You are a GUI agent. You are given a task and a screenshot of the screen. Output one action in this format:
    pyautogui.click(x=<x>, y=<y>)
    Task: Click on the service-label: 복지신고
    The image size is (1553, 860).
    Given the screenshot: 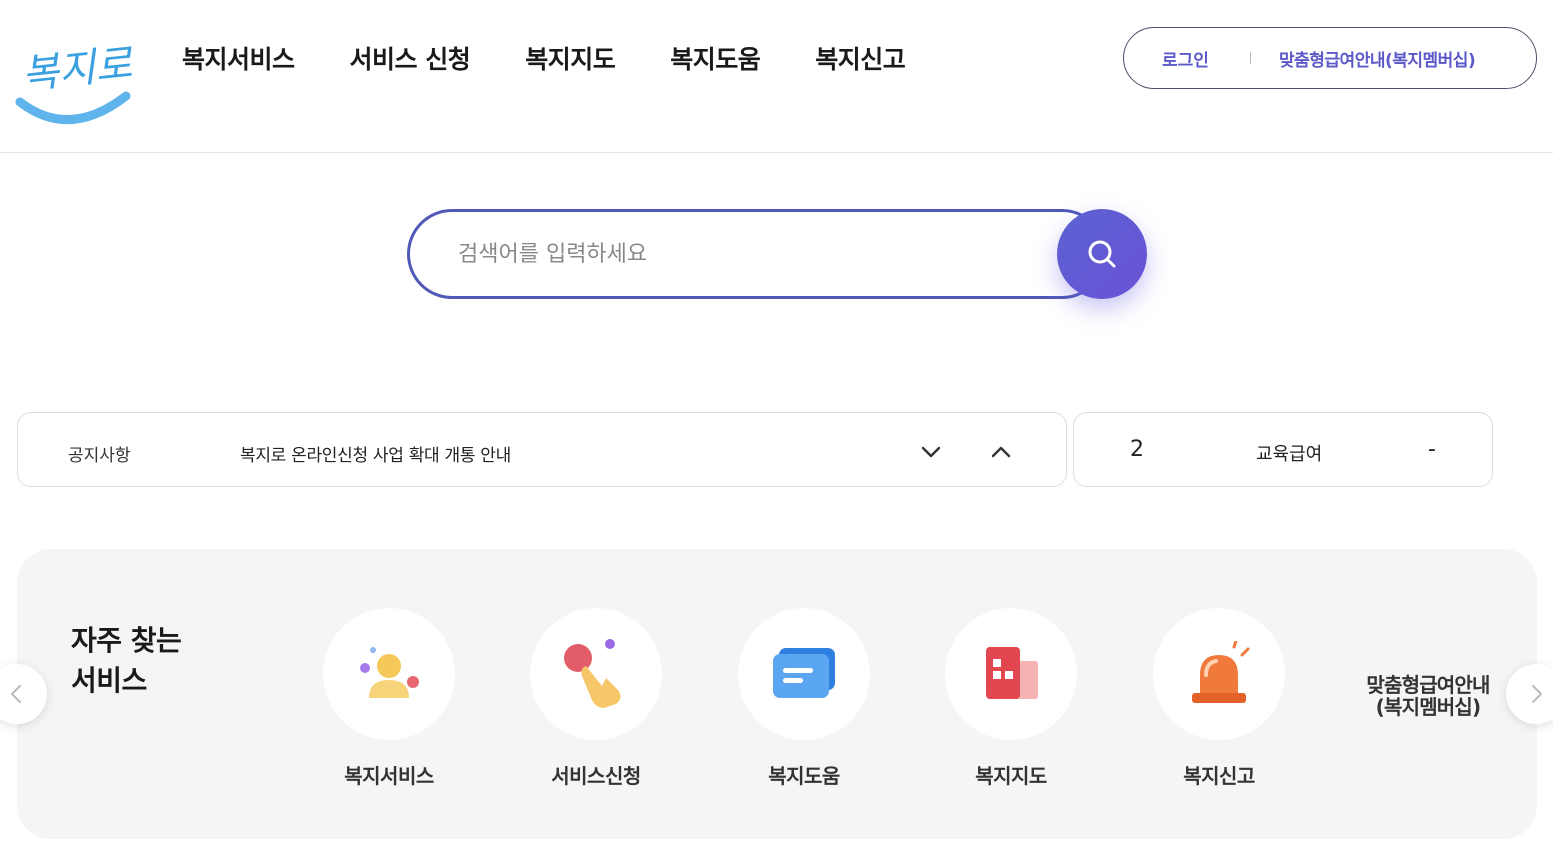 What is the action you would take?
    pyautogui.click(x=1219, y=776)
    